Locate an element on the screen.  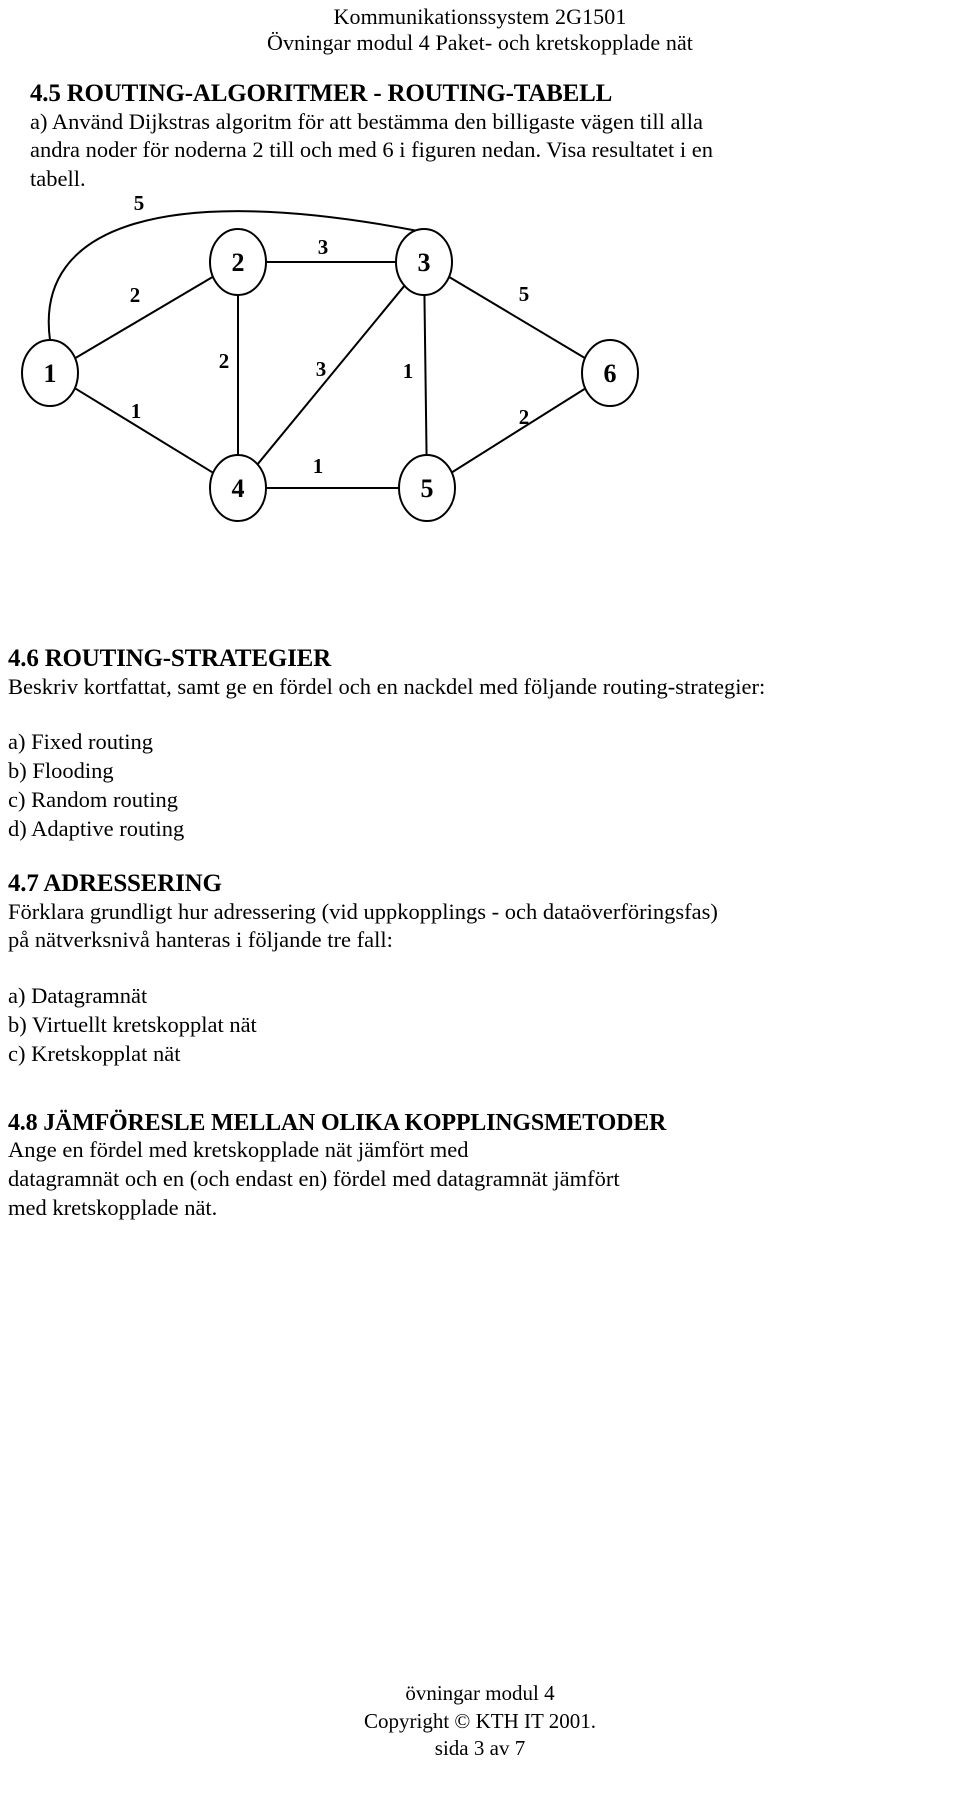
graph-node-3: 3 is located at coordinates (424, 262).